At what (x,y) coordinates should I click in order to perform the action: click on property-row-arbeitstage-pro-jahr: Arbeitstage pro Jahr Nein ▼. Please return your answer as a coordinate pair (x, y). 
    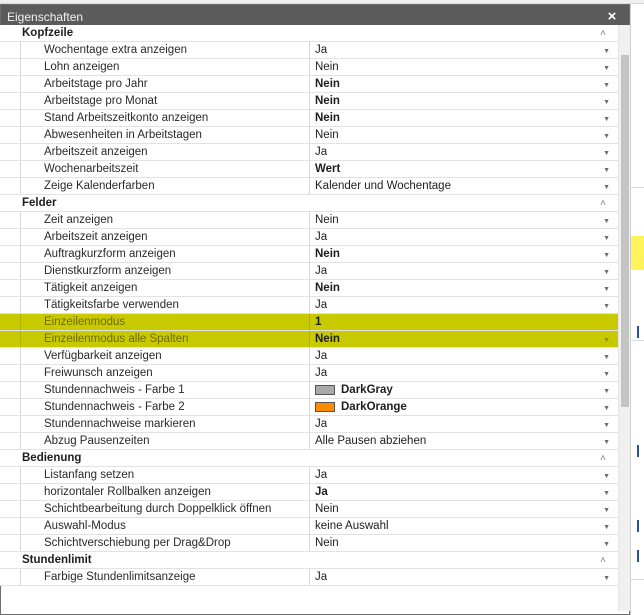
    Looking at the image, I should click on (309, 84).